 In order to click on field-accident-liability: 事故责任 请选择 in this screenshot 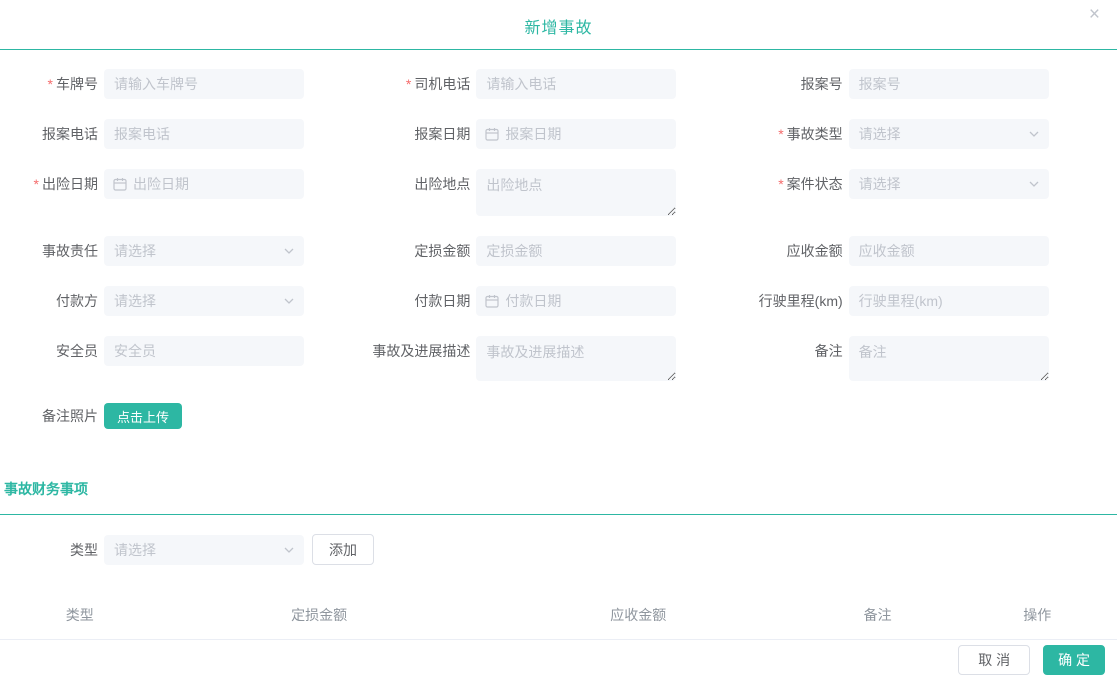, I will do `click(186, 251)`.